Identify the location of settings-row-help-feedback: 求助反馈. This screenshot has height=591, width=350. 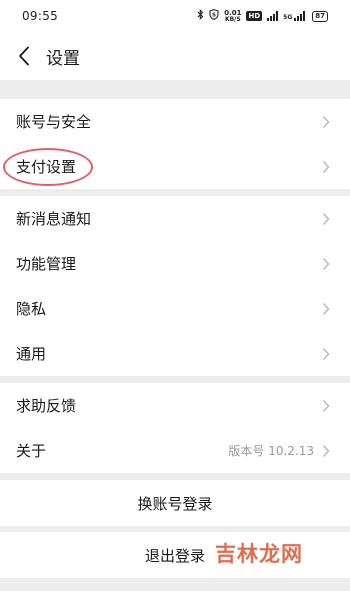
(175, 405).